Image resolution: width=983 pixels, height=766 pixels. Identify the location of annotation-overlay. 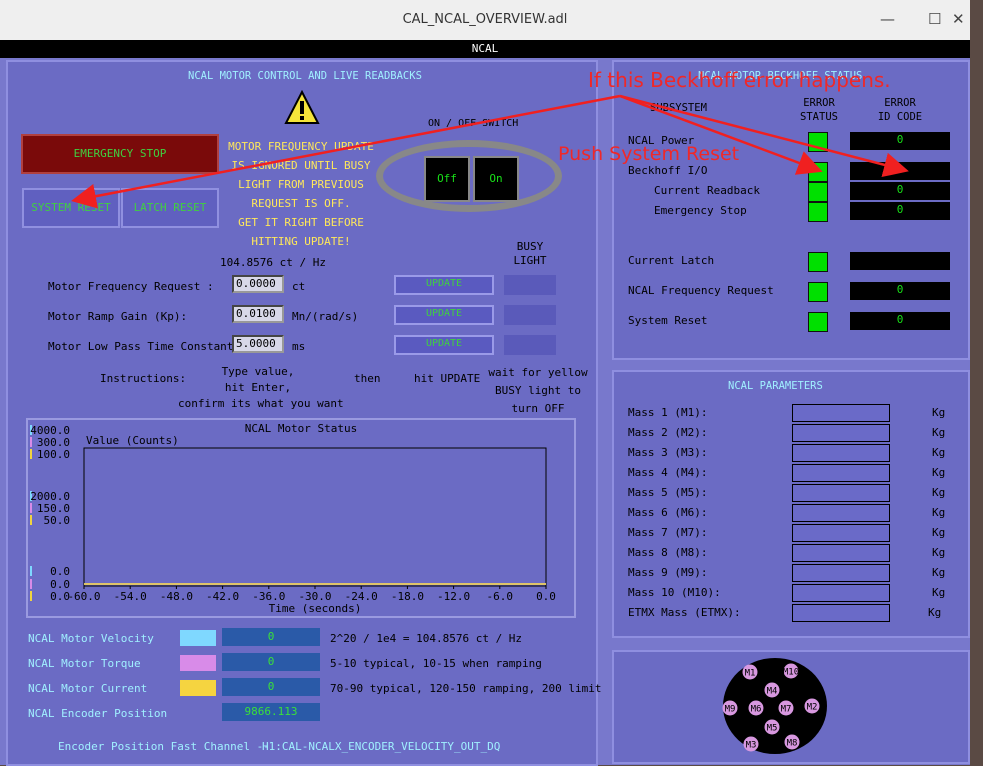
(490, 151).